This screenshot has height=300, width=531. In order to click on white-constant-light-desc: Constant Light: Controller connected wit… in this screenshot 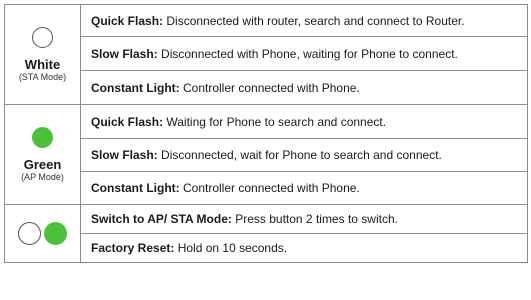, I will do `click(304, 87)`.